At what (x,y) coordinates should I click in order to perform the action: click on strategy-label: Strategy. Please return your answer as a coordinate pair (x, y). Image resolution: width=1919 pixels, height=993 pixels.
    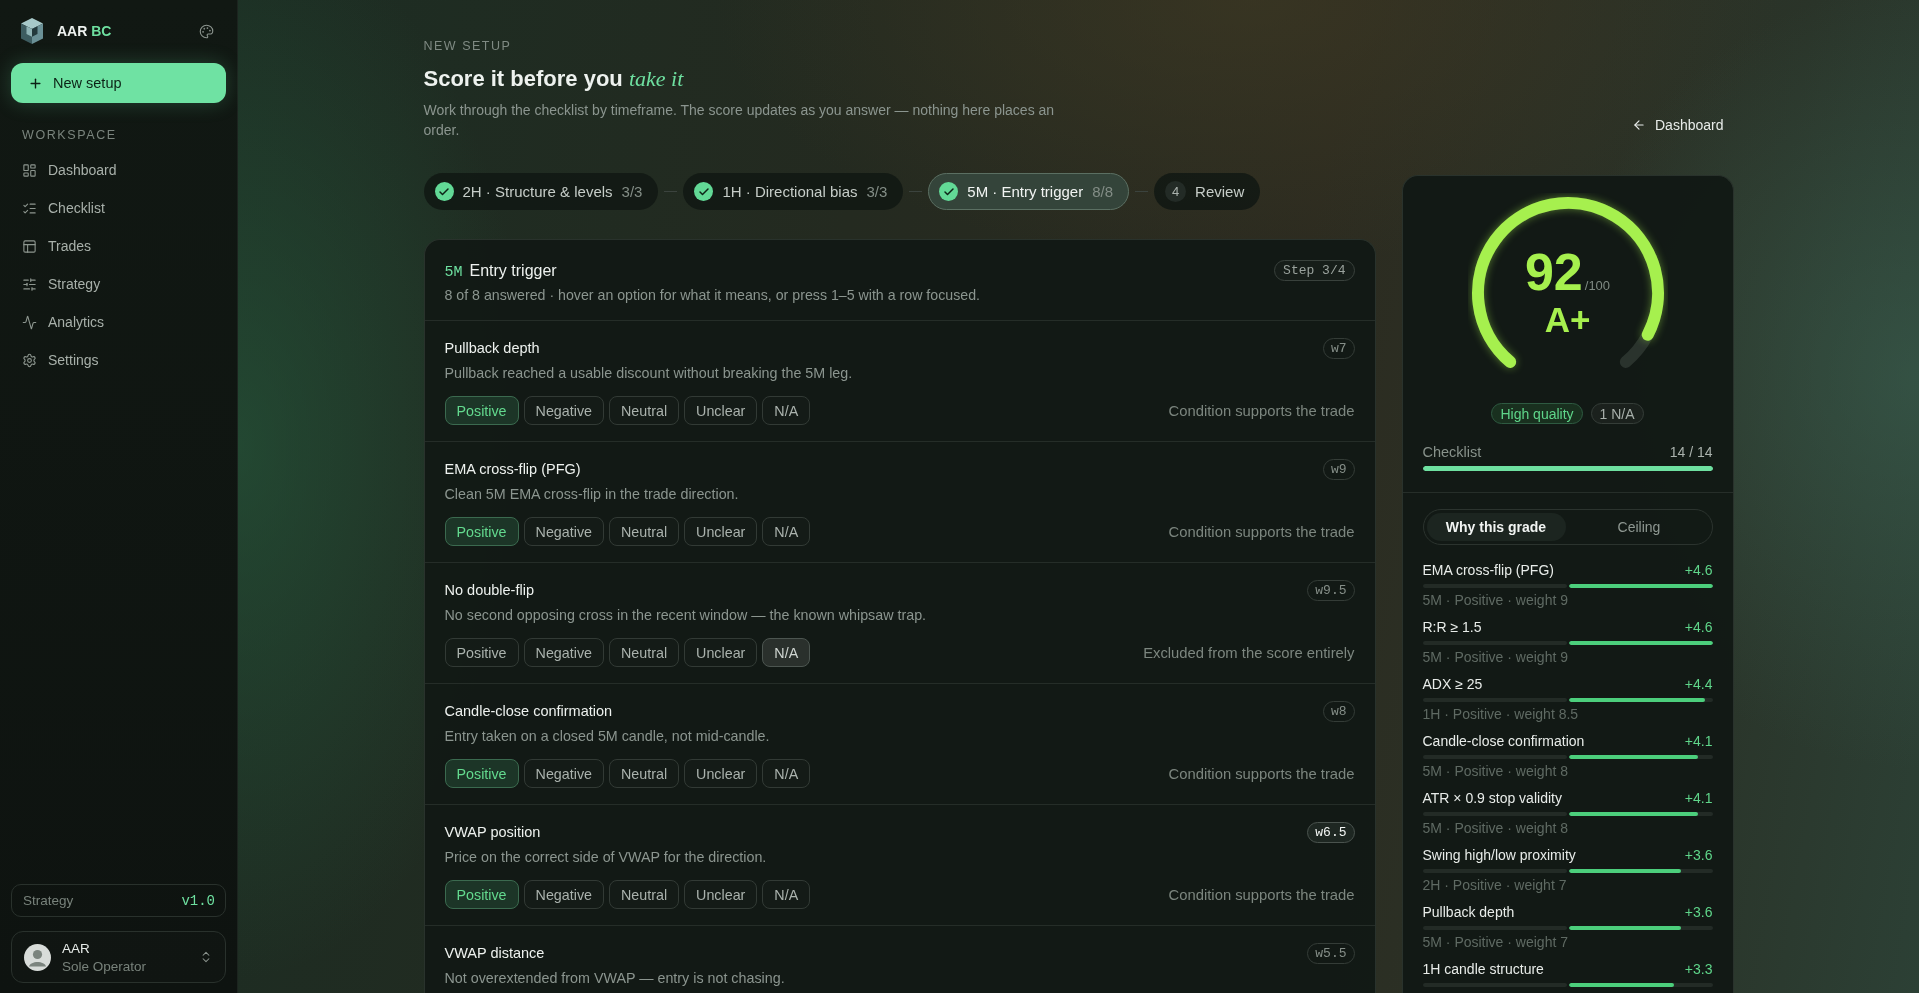
    Looking at the image, I should click on (48, 900).